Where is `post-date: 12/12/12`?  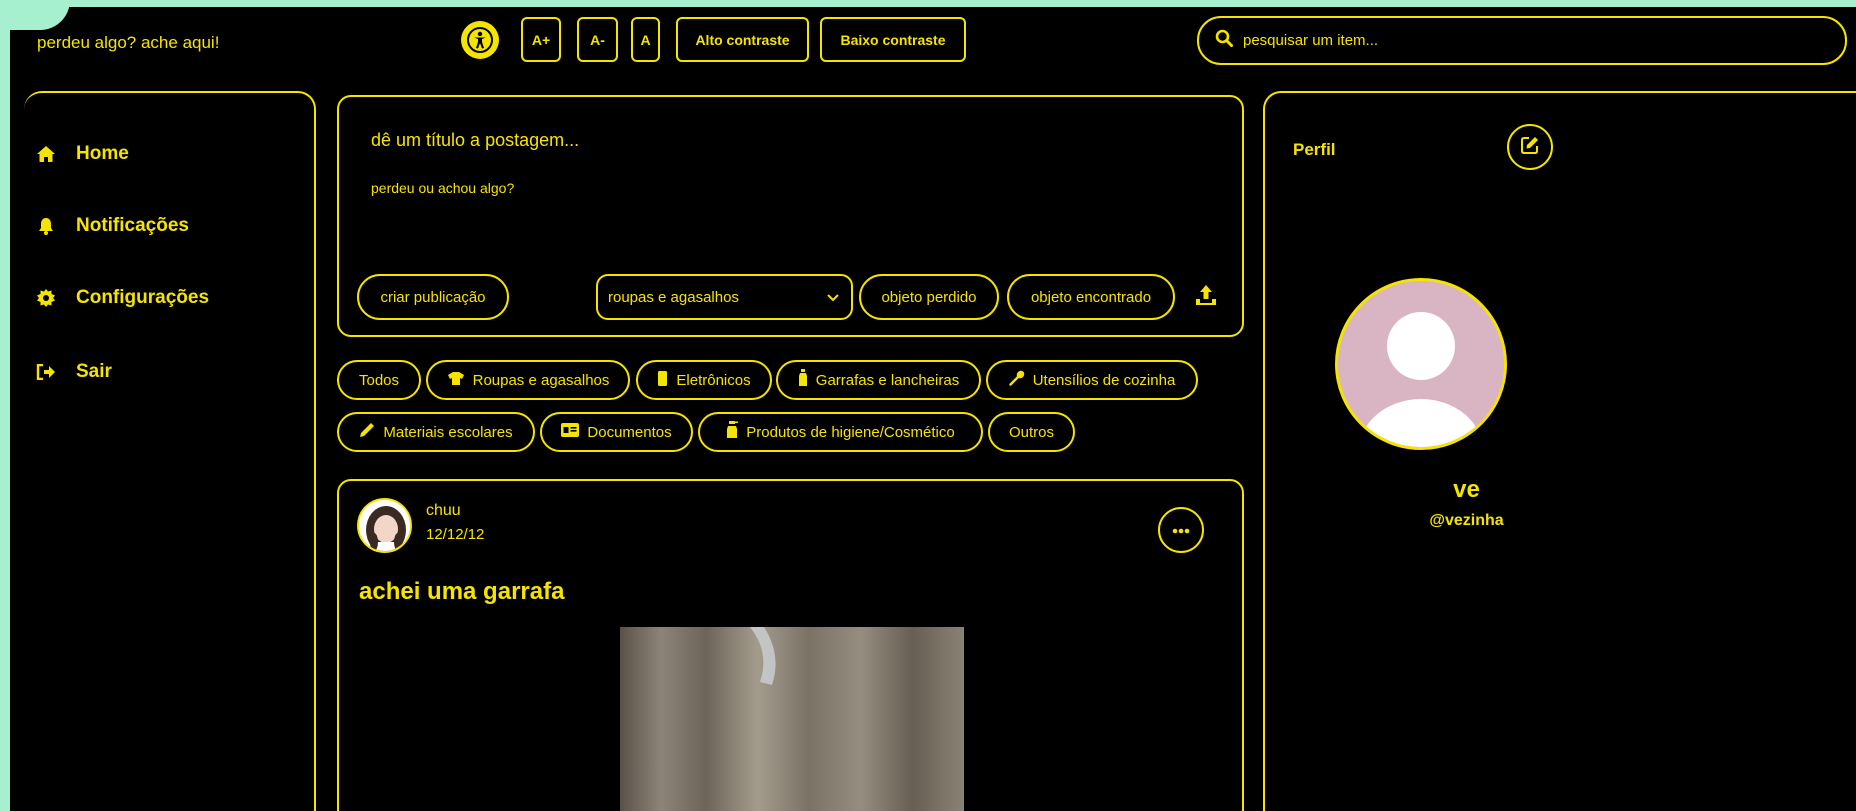 post-date: 12/12/12 is located at coordinates (455, 534).